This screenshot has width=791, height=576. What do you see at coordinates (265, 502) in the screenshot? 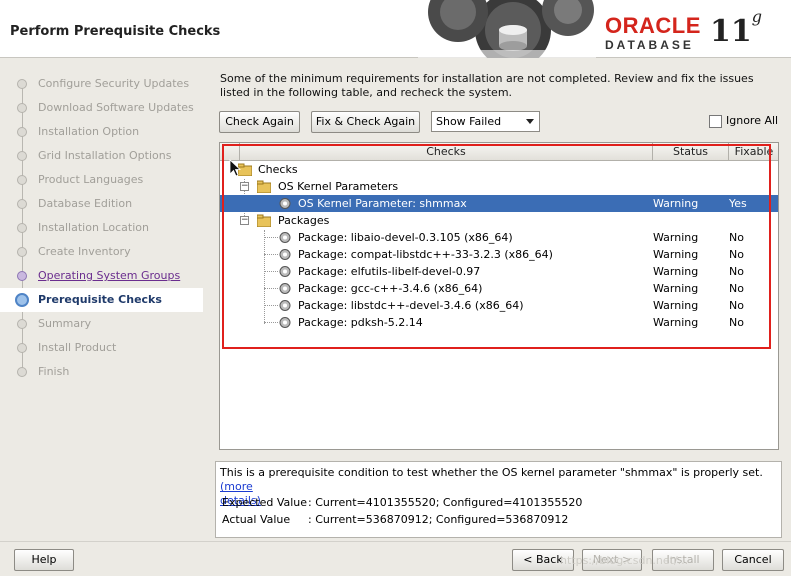
I see `expected-label: Expected Value` at bounding box center [265, 502].